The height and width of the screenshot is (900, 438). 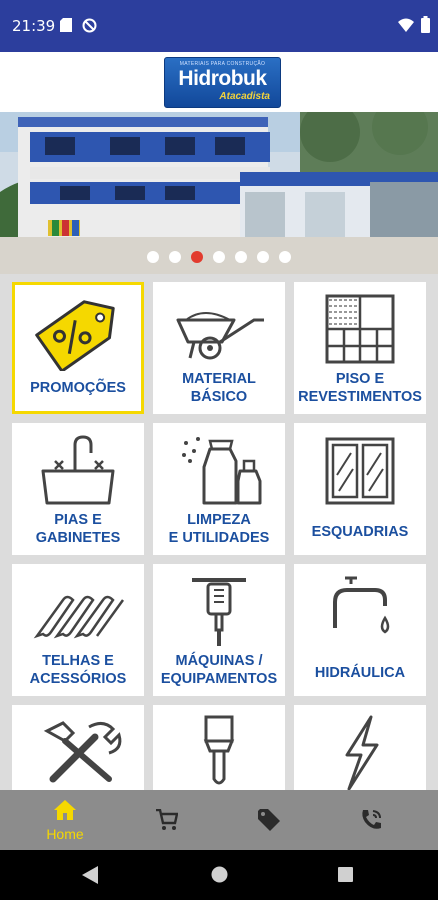 What do you see at coordinates (34, 26) in the screenshot?
I see `status-time: 21:39` at bounding box center [34, 26].